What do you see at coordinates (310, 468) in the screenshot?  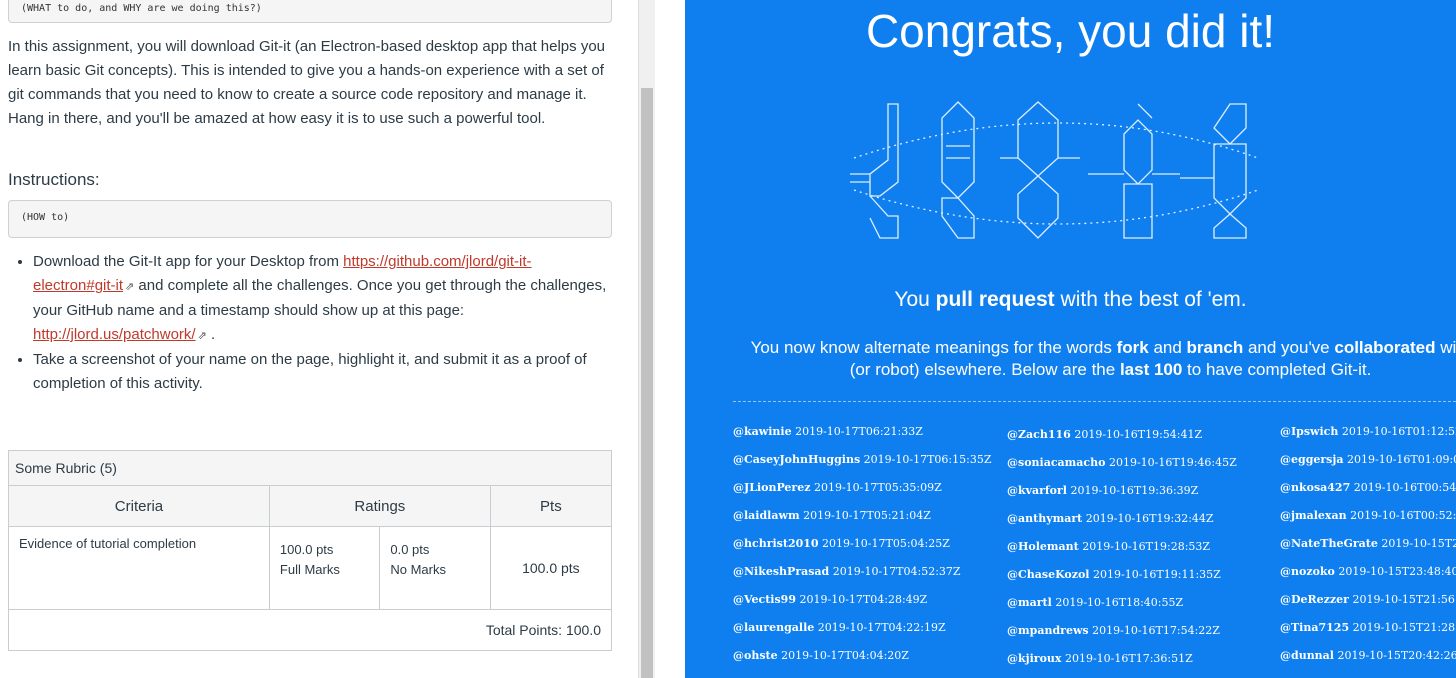 I see `rubric-title: Some Rubric (5)` at bounding box center [310, 468].